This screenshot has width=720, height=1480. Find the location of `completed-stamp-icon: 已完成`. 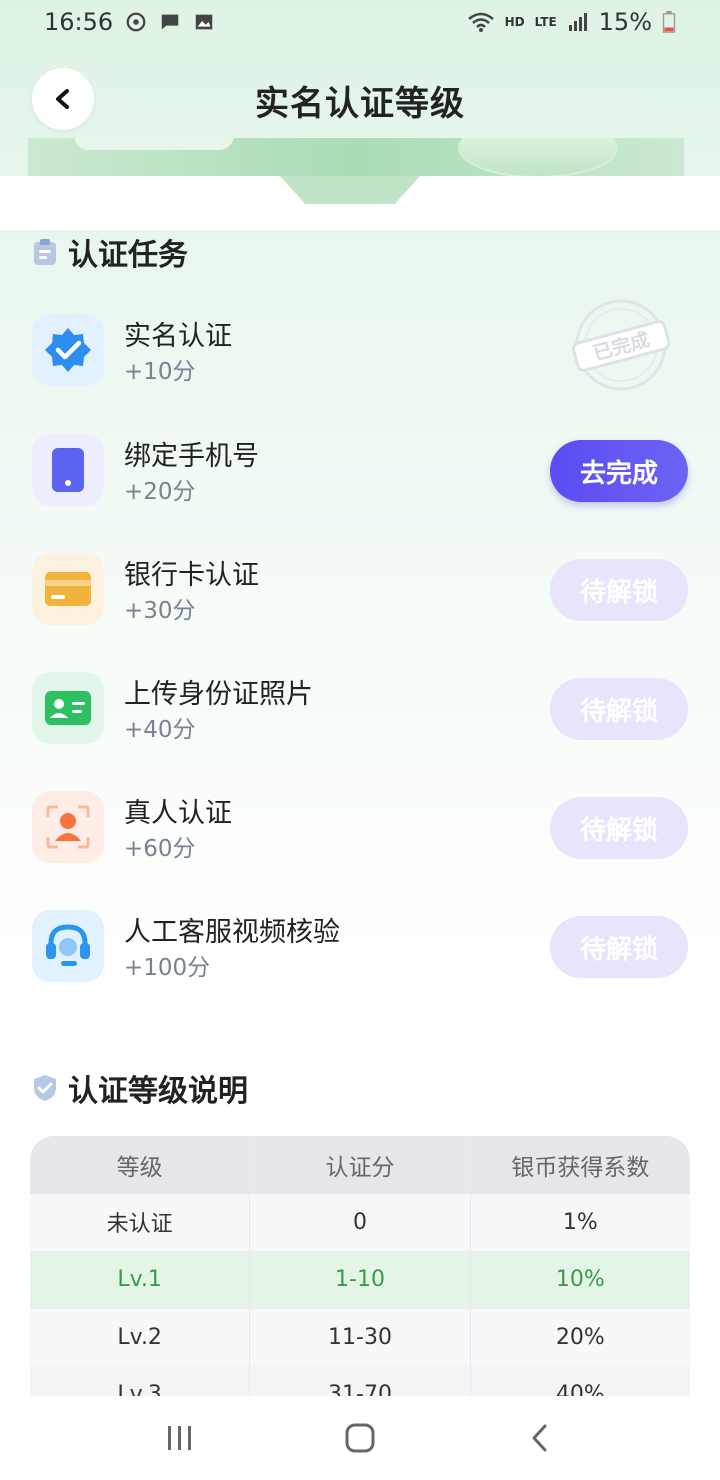

completed-stamp-icon: 已完成 is located at coordinates (621, 345).